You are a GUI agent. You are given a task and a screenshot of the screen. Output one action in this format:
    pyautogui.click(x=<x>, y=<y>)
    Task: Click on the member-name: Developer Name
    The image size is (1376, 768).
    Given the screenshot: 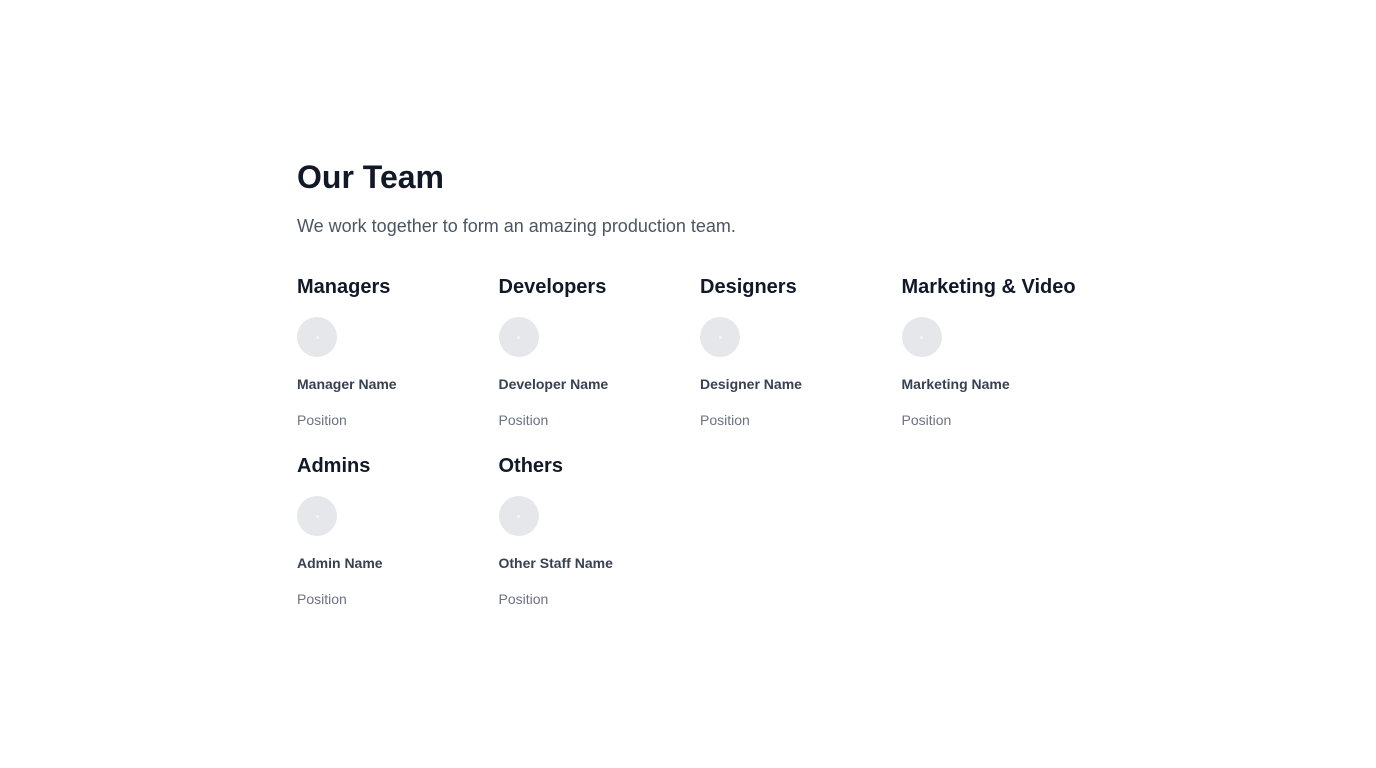 What is the action you would take?
    pyautogui.click(x=553, y=384)
    